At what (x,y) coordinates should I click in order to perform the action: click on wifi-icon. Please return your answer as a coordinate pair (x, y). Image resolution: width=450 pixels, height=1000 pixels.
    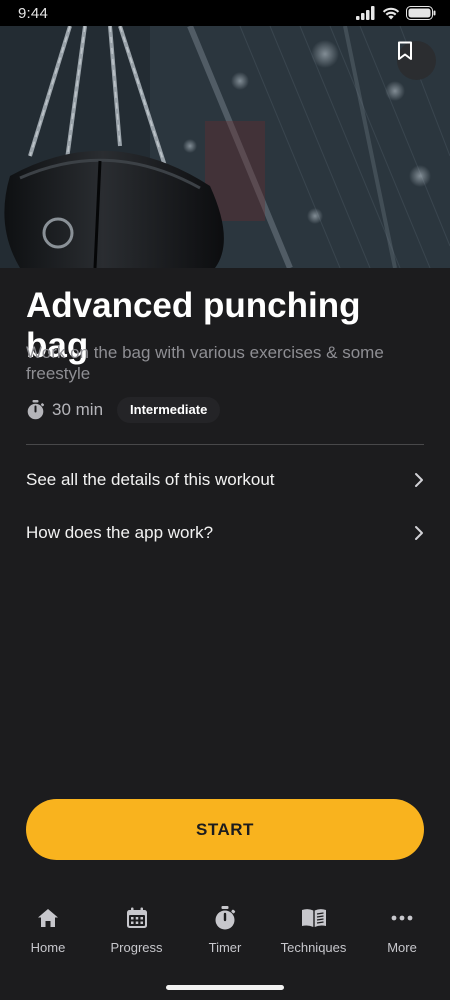
    Looking at the image, I should click on (391, 13).